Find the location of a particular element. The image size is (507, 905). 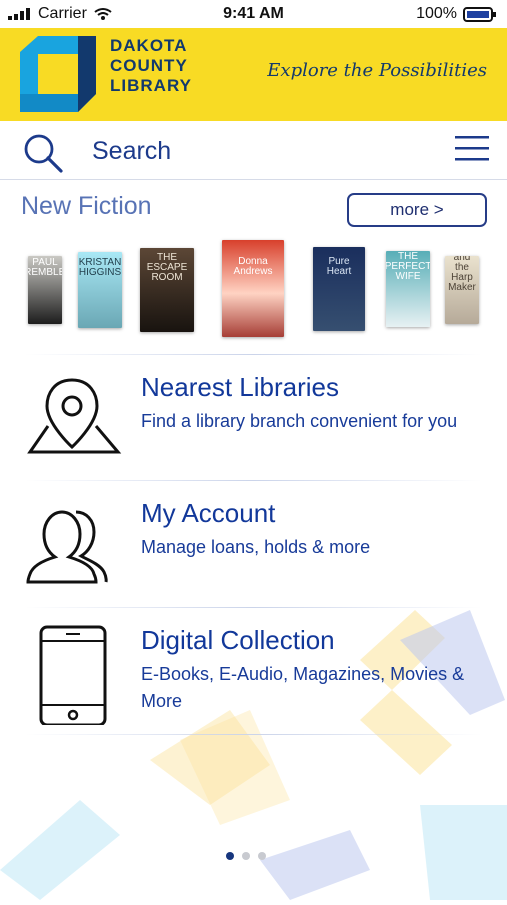

book-cover-text: Donna Andrews is located at coordinates (253, 266).